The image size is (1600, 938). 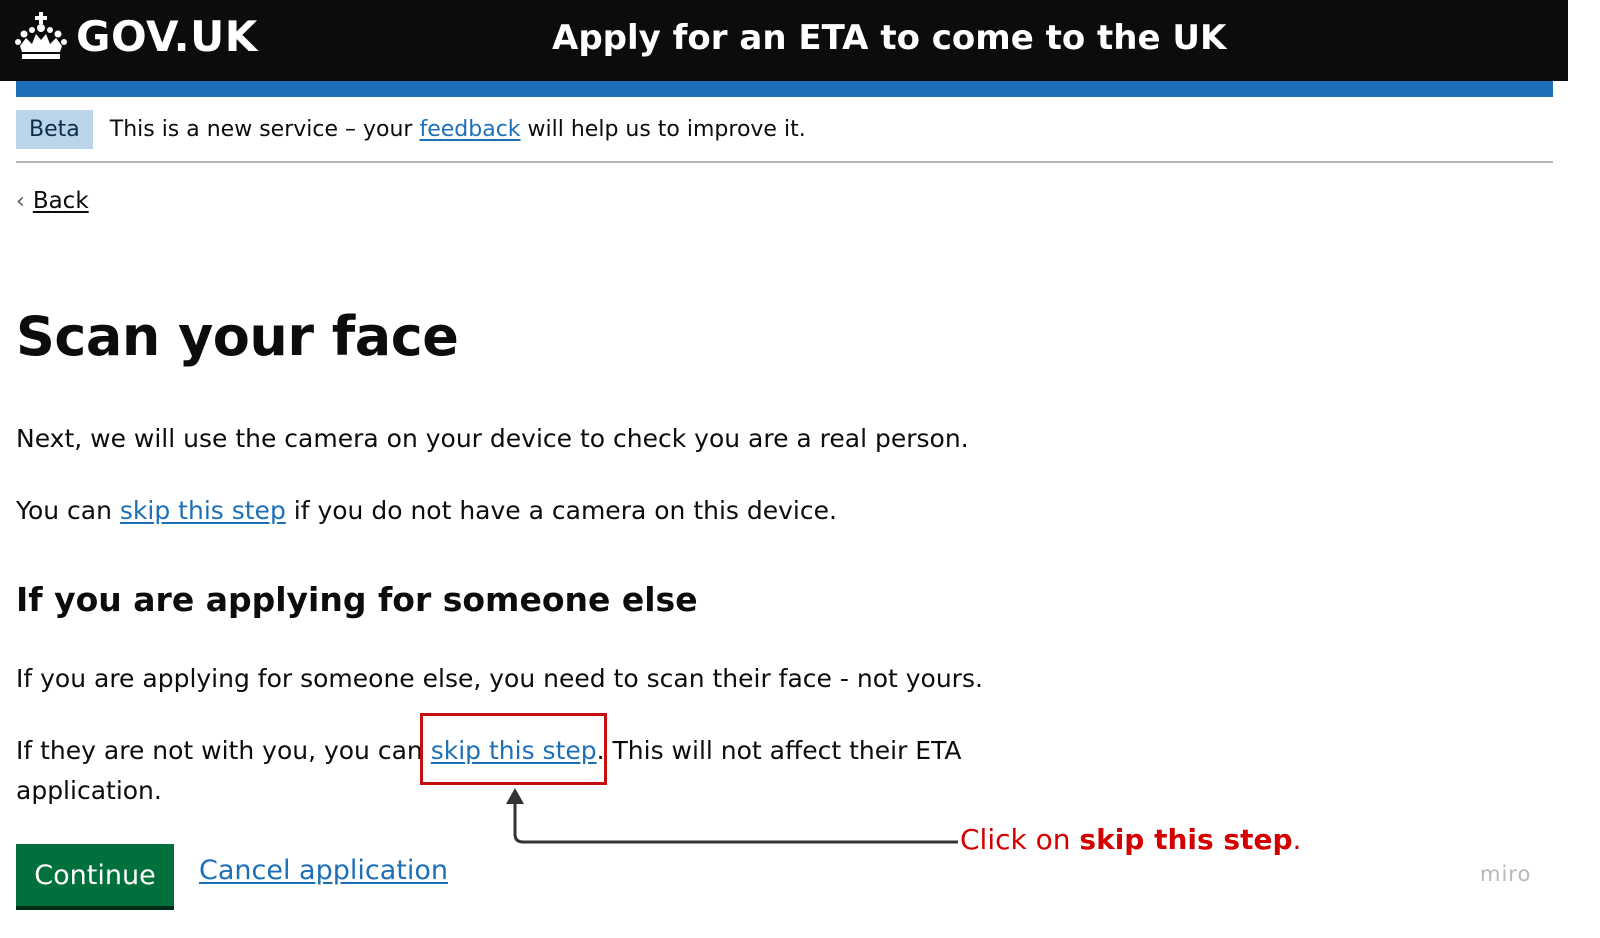 I want to click on annotation-instruction: Click on skip this step., so click(x=1130, y=839).